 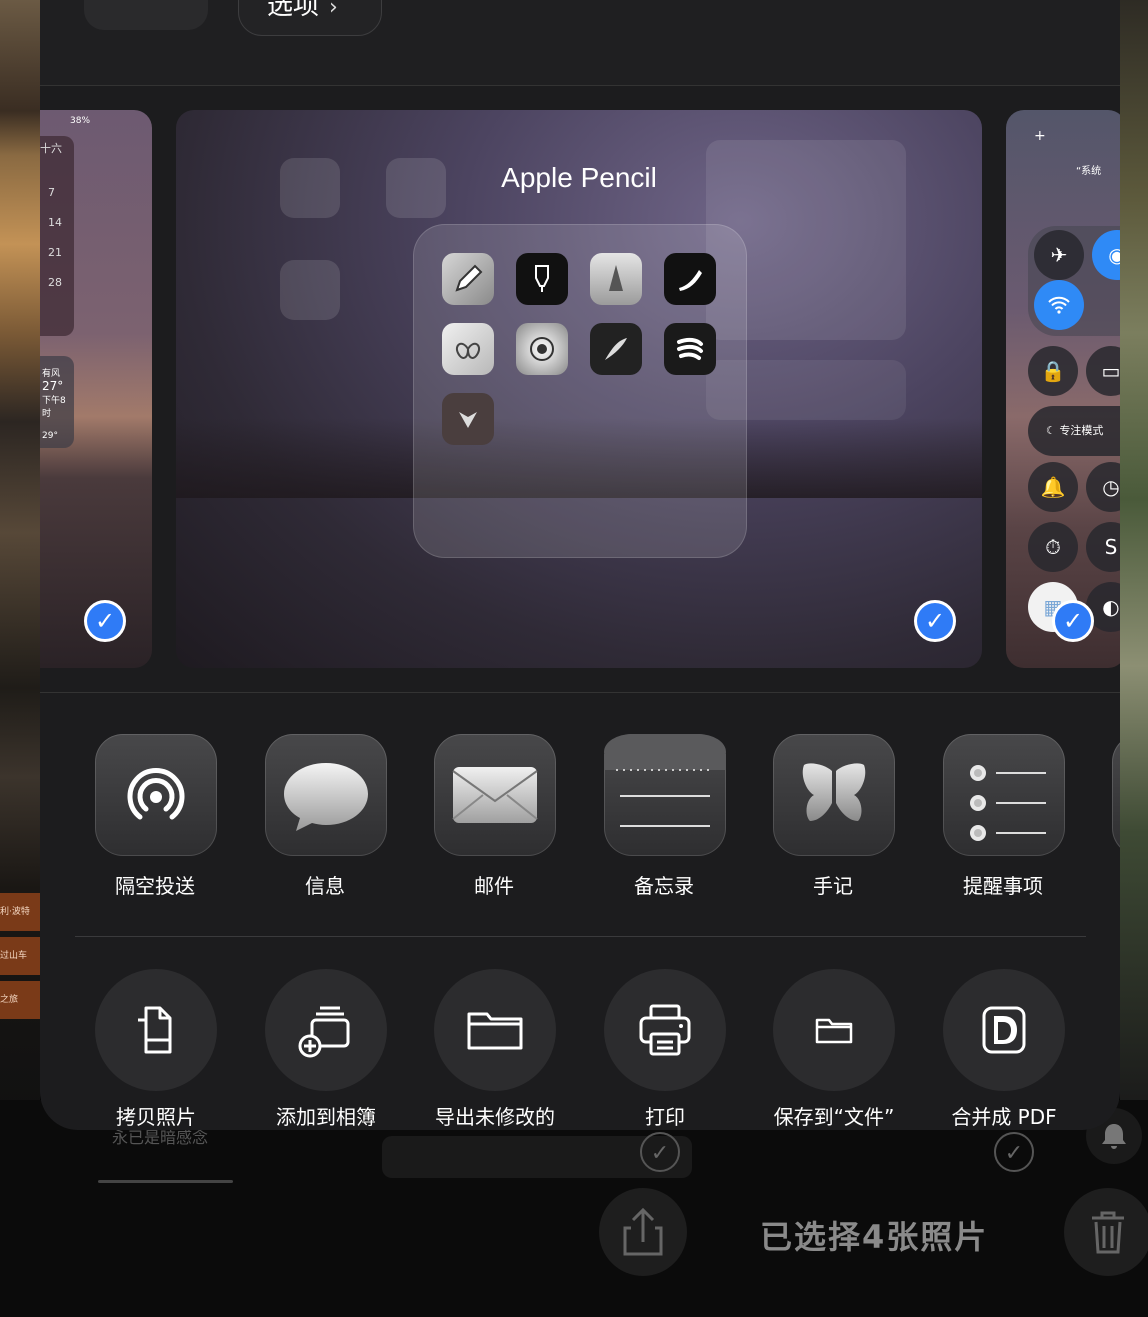 I want to click on app-label: 备忘录, so click(x=664, y=886).